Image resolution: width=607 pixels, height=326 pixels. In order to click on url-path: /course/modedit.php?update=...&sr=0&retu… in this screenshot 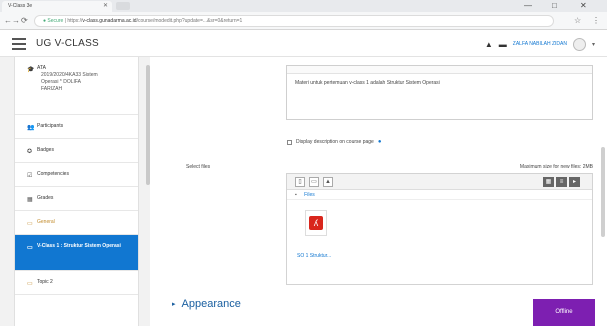, I will do `click(189, 21)`.